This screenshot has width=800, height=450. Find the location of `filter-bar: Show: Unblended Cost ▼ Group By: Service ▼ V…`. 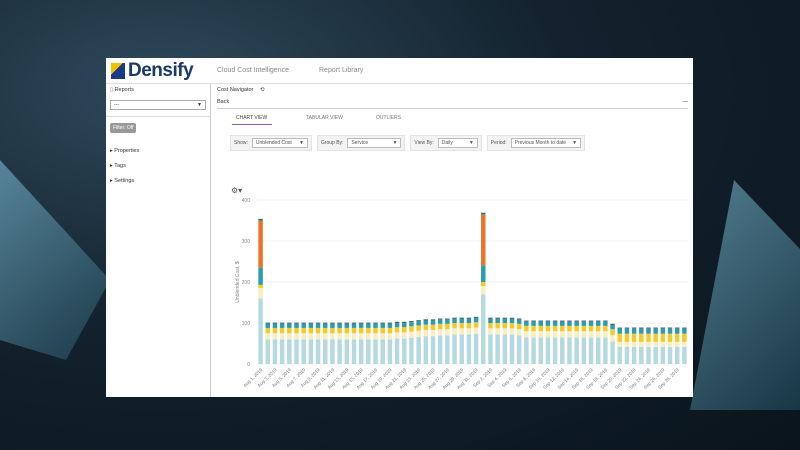

filter-bar: Show: Unblended Cost ▼ Group By: Service ▼ V… is located at coordinates (461, 143).